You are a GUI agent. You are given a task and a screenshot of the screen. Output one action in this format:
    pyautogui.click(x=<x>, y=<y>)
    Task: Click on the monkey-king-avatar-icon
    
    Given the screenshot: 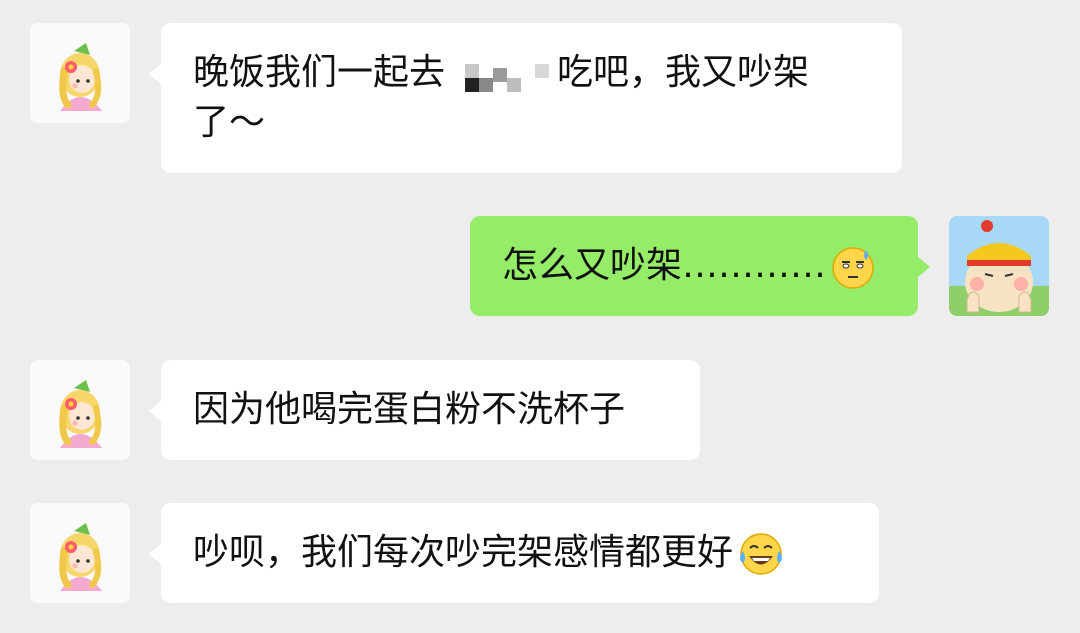 What is the action you would take?
    pyautogui.click(x=999, y=266)
    